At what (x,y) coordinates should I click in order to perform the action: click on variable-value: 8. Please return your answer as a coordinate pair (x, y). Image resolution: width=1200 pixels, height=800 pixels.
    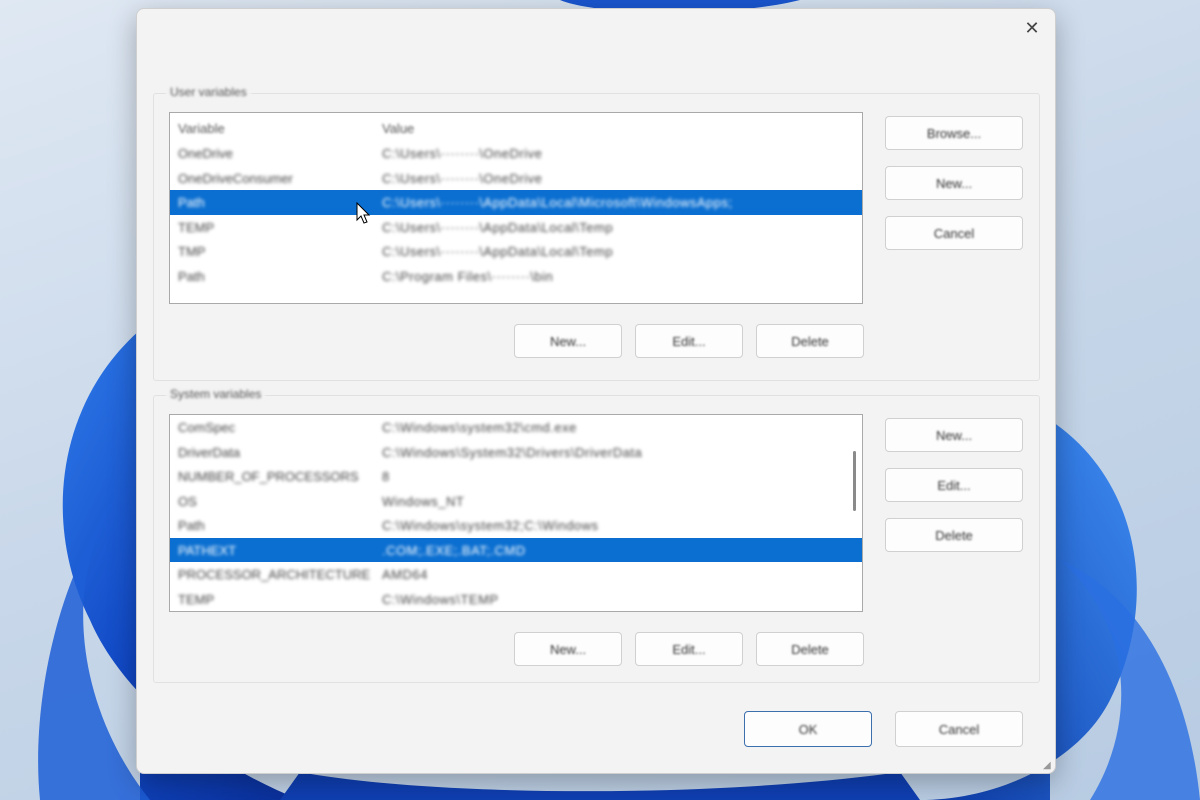
    Looking at the image, I should click on (386, 476).